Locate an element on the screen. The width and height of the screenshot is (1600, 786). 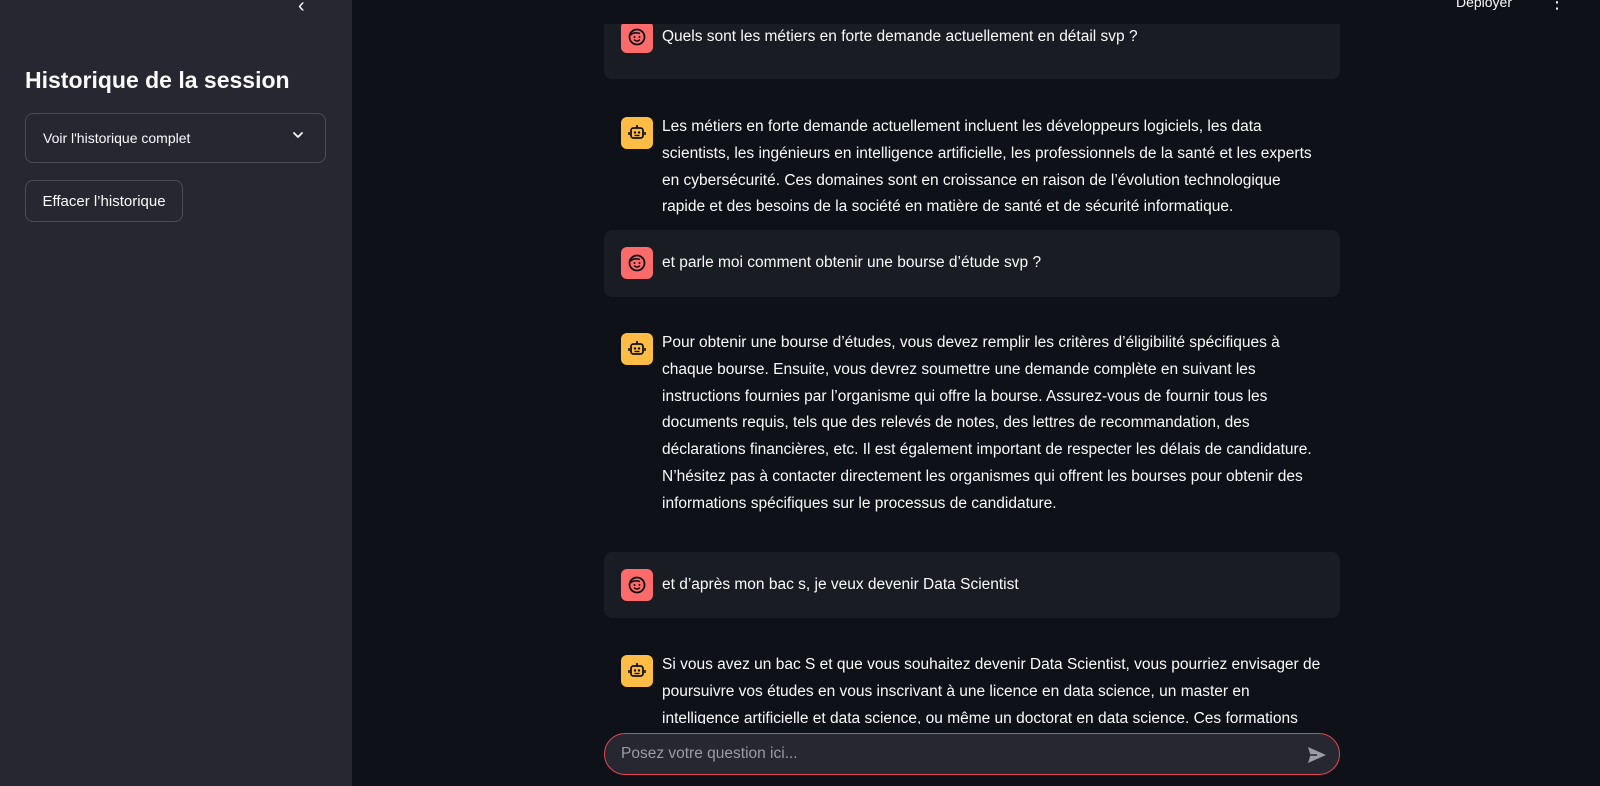
history-select: Voir l'historique complet is located at coordinates (175, 138).